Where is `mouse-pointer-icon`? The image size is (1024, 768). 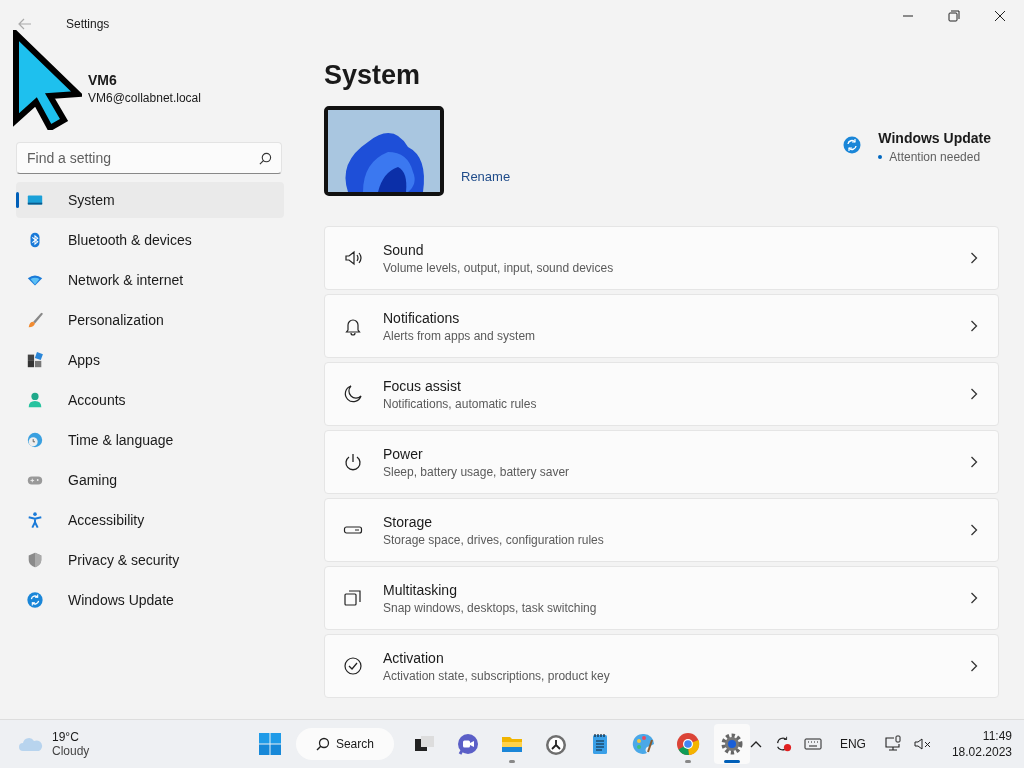 mouse-pointer-icon is located at coordinates (47, 80).